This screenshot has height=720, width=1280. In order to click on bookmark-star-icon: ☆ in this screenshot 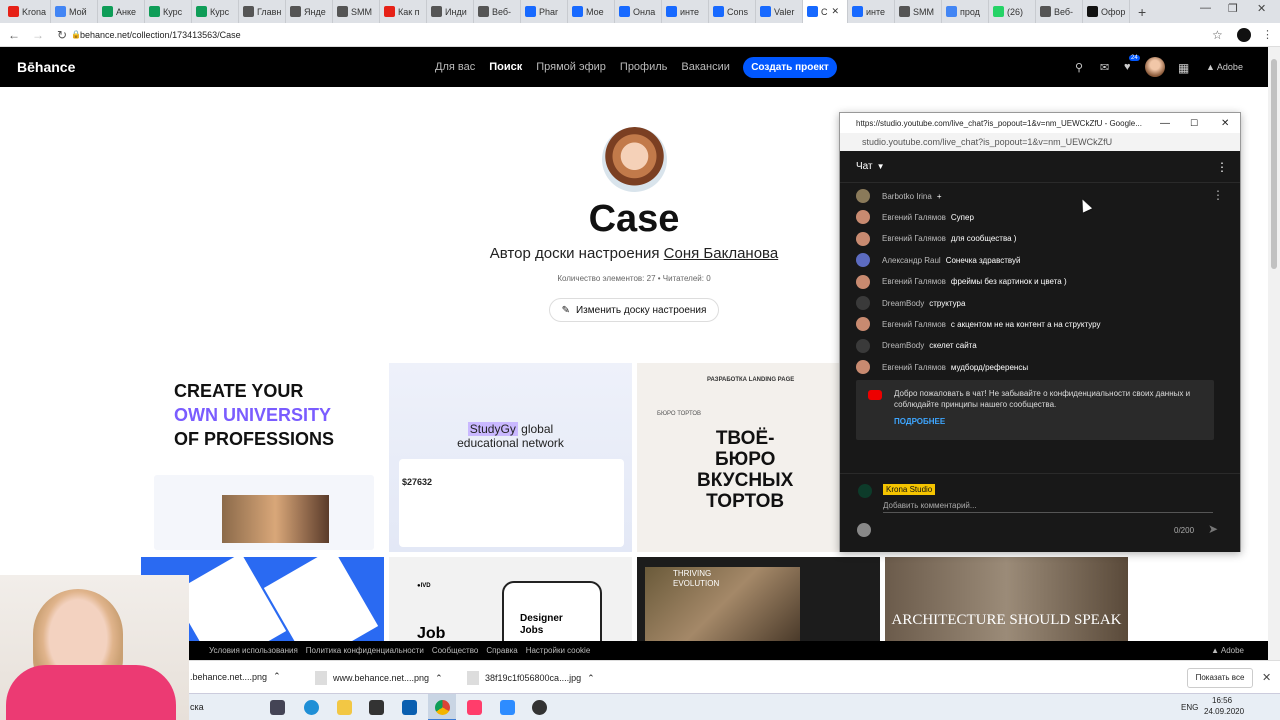, I will do `click(1217, 35)`.